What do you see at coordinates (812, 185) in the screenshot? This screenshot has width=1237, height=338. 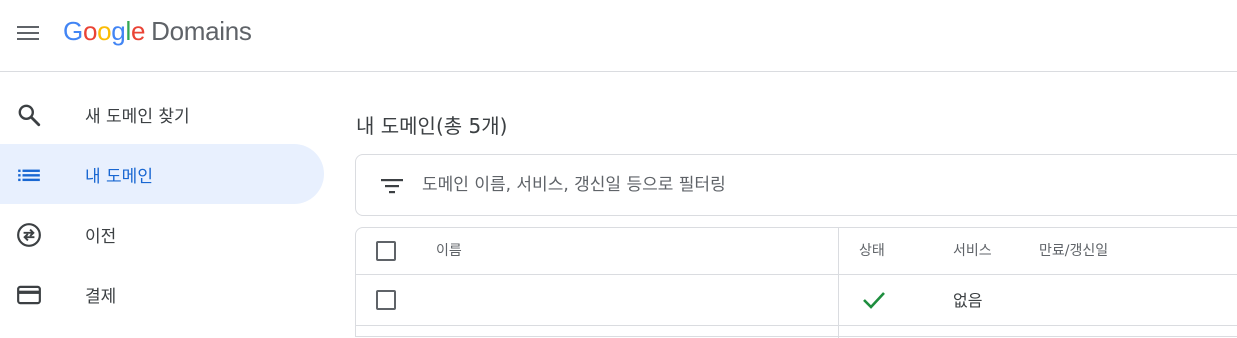 I see `filter-input` at bounding box center [812, 185].